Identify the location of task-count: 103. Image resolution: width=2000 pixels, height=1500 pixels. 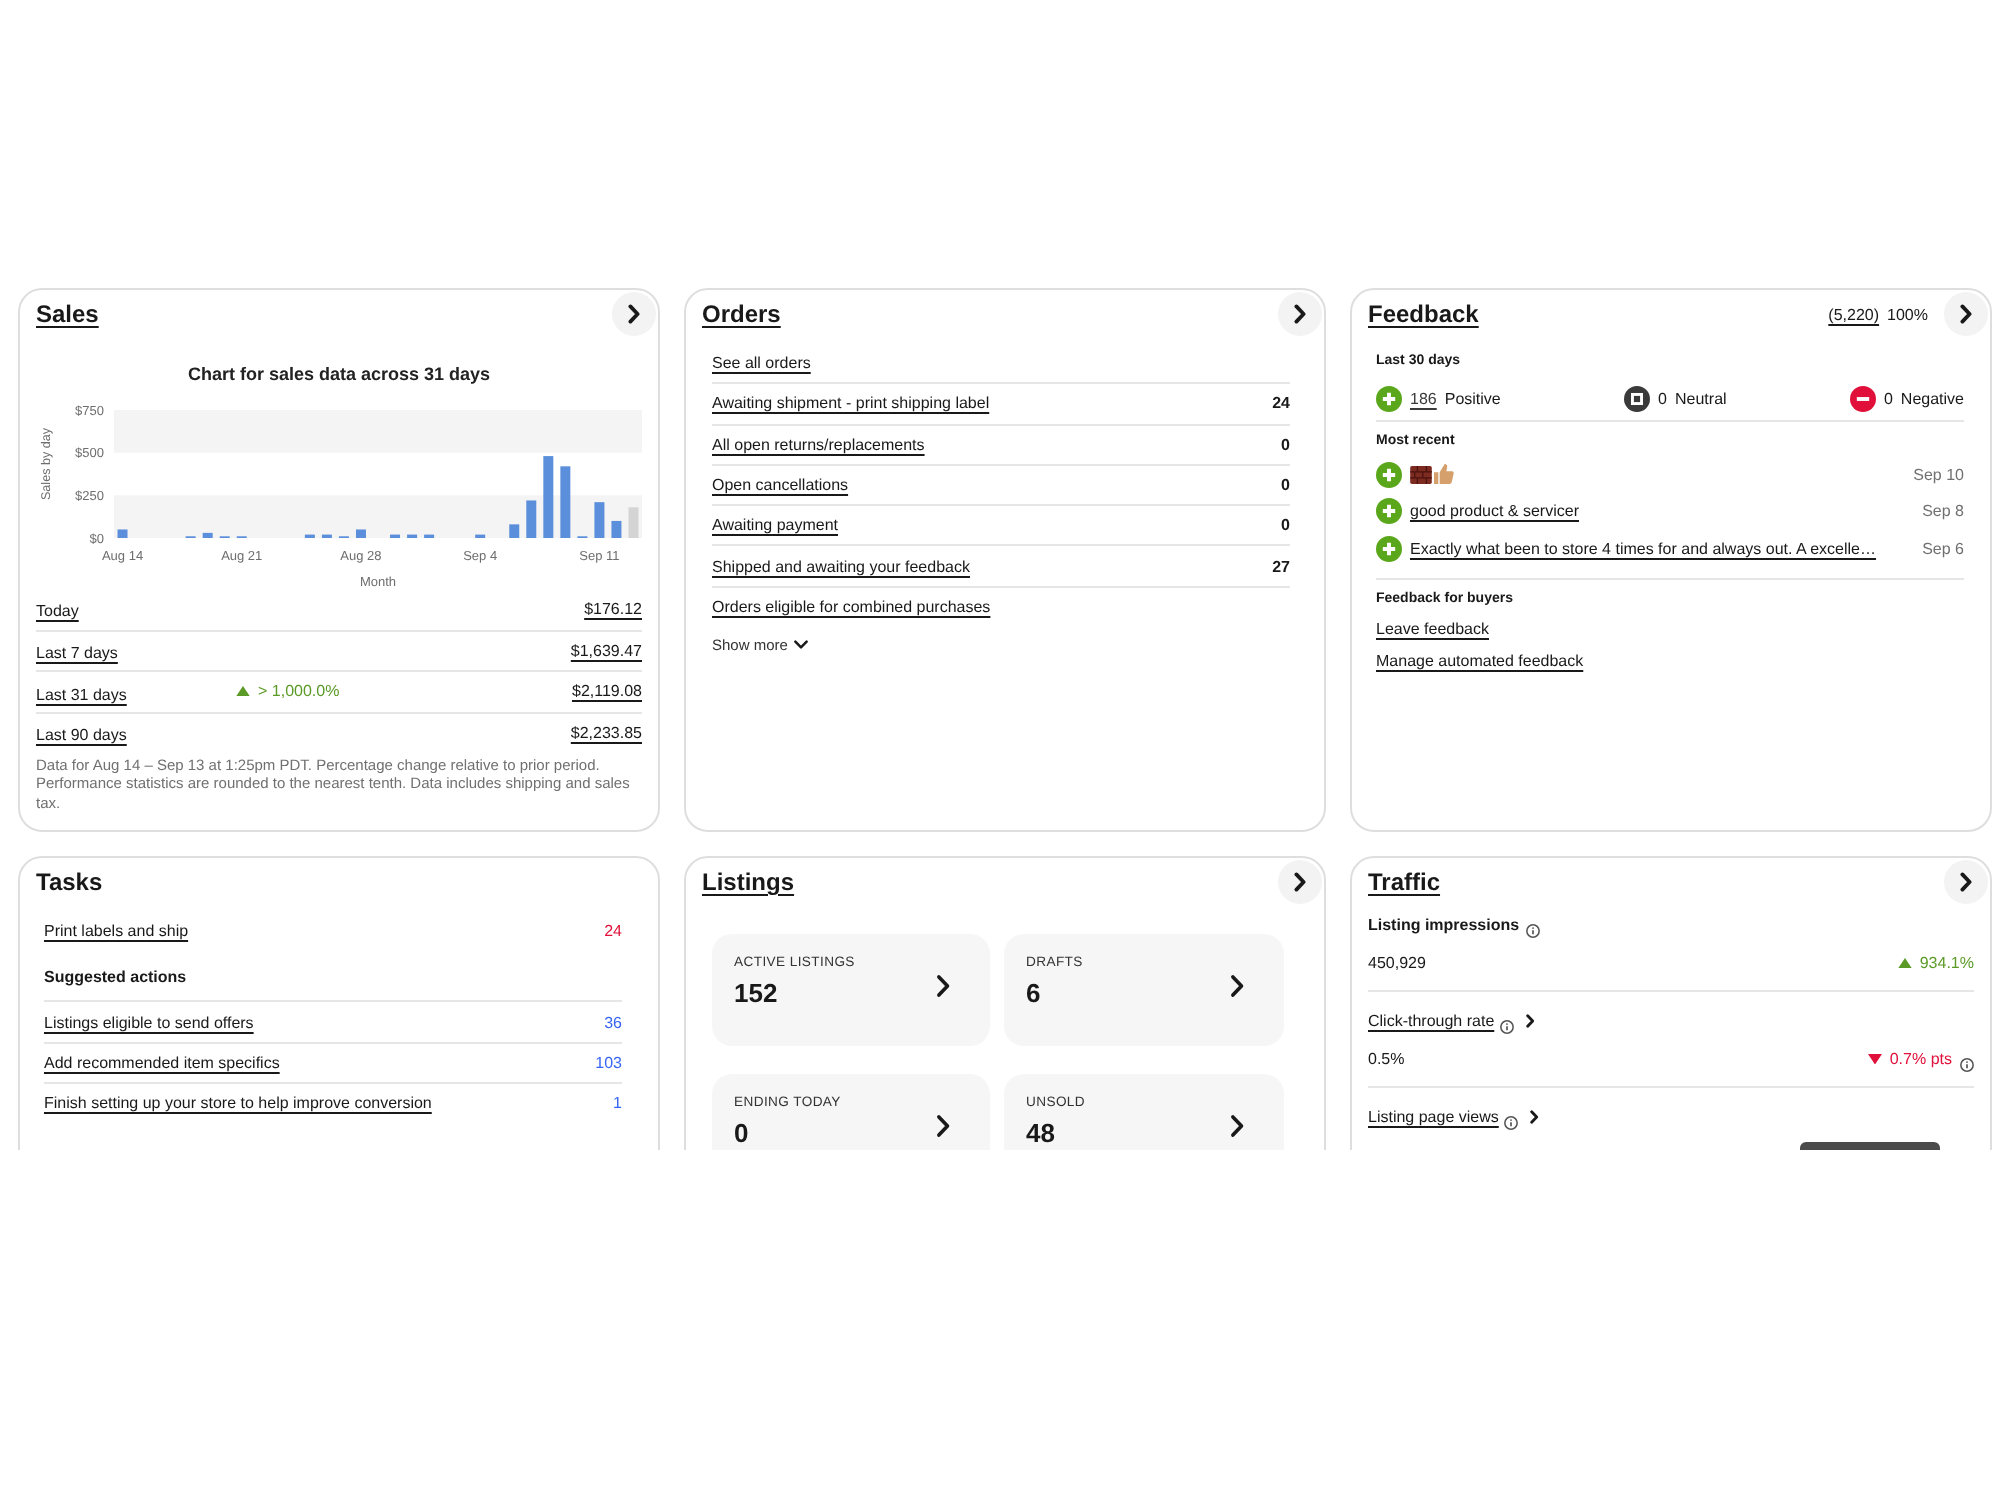
(608, 1063).